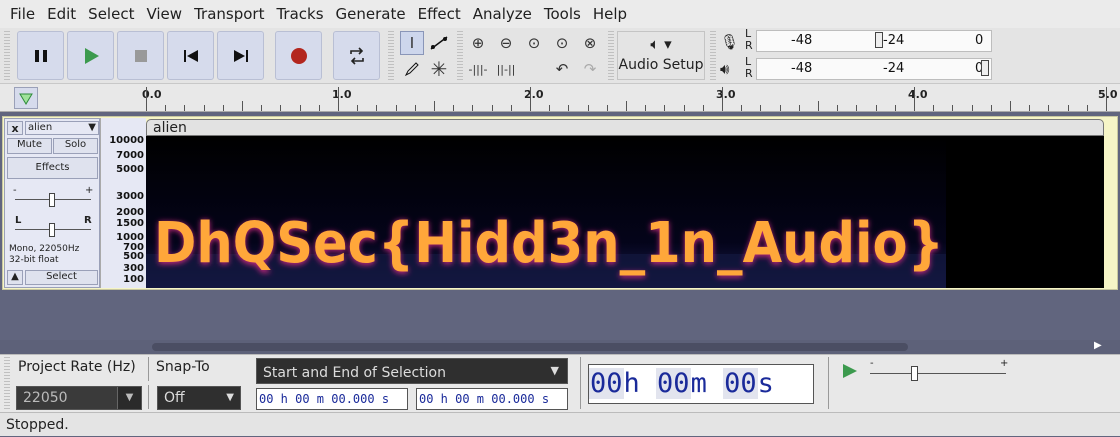  I want to click on record-button, so click(298, 55).